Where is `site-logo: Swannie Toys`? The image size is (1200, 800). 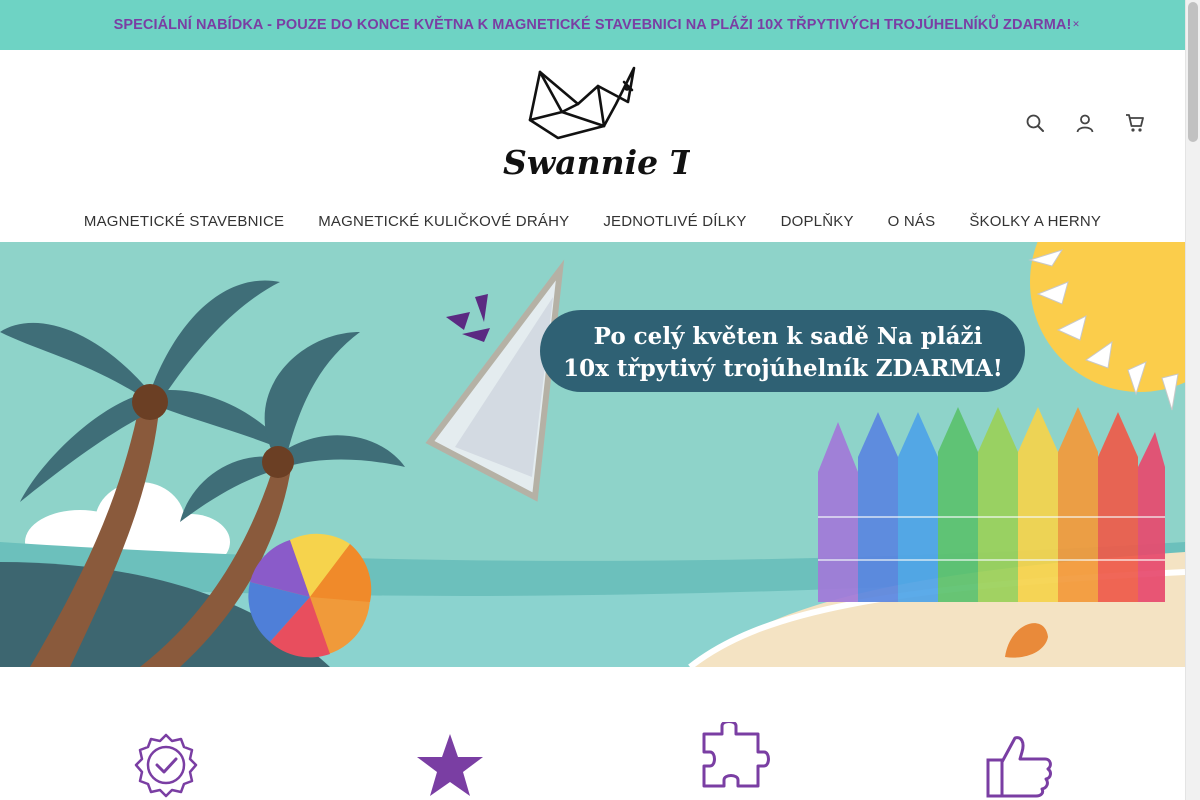 site-logo: Swannie Toys is located at coordinates (625, 124).